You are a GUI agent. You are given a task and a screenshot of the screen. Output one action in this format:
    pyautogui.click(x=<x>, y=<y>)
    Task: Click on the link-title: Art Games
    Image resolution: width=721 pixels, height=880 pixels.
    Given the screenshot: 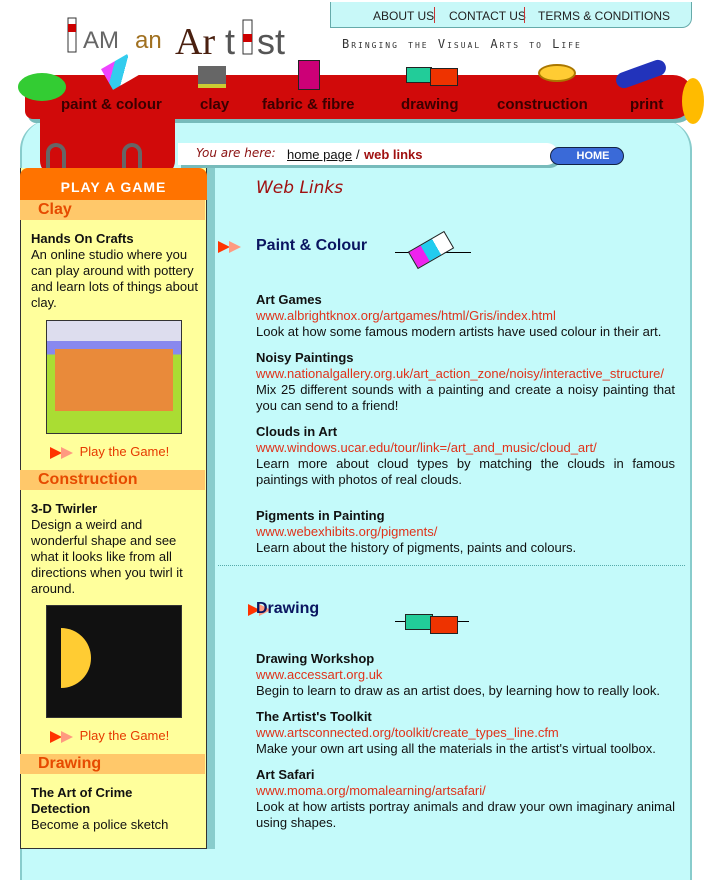 What is the action you would take?
    pyautogui.click(x=289, y=299)
    